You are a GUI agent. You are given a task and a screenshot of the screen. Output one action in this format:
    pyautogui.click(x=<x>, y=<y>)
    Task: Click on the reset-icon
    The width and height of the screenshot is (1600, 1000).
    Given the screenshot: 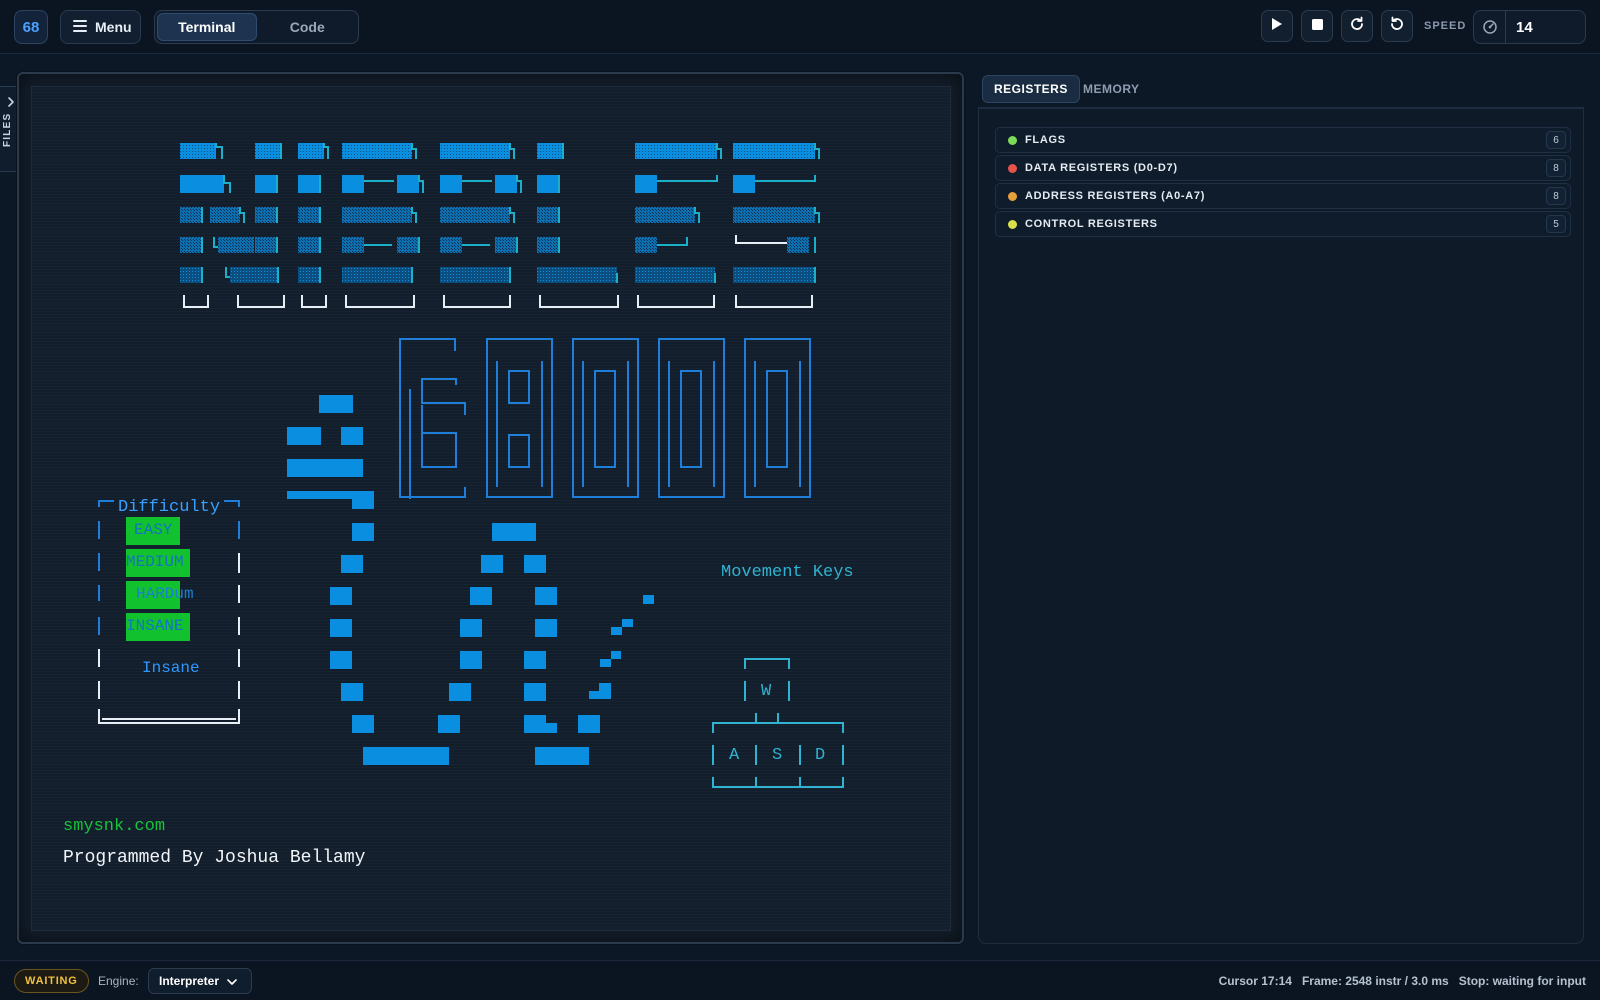 What is the action you would take?
    pyautogui.click(x=1397, y=26)
    